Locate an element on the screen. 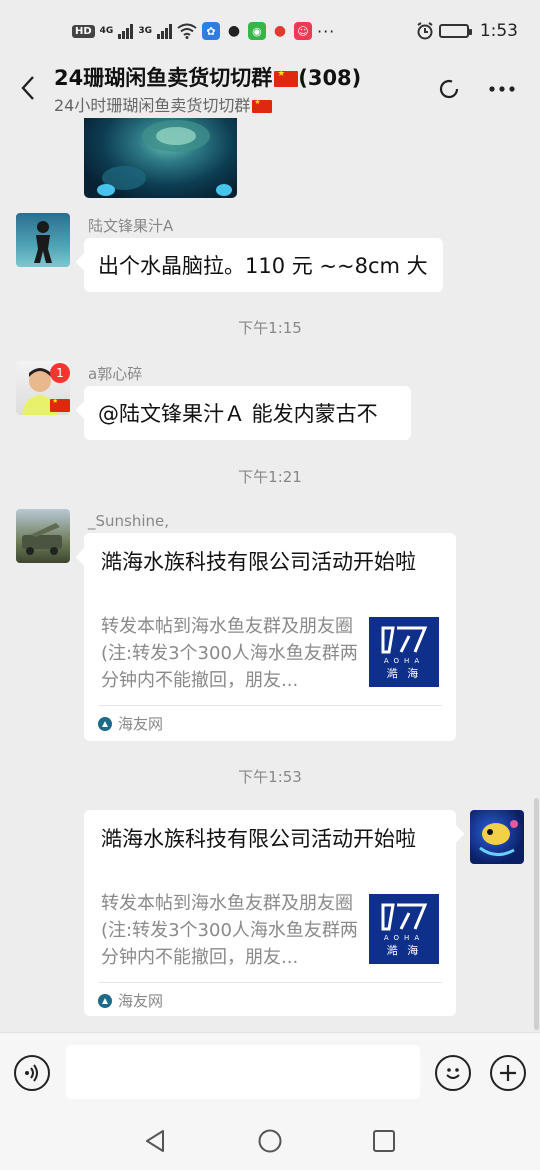 Image resolution: width=540 pixels, height=1170 pixels. message-bubble: @陆文锋果汁Ａ 能发内蒙古不 is located at coordinates (247, 413).